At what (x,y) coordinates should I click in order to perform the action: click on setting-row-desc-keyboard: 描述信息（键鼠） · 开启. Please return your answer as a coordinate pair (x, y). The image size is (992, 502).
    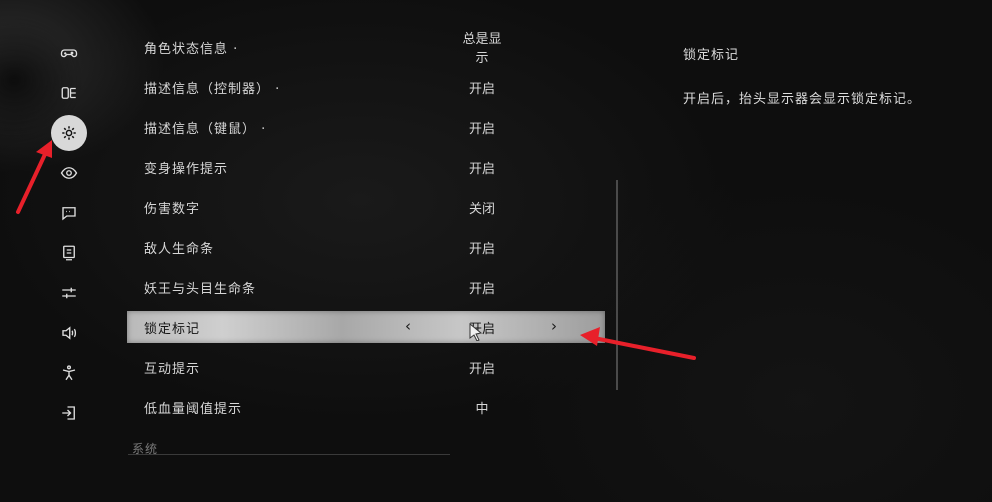
    Looking at the image, I should click on (366, 127).